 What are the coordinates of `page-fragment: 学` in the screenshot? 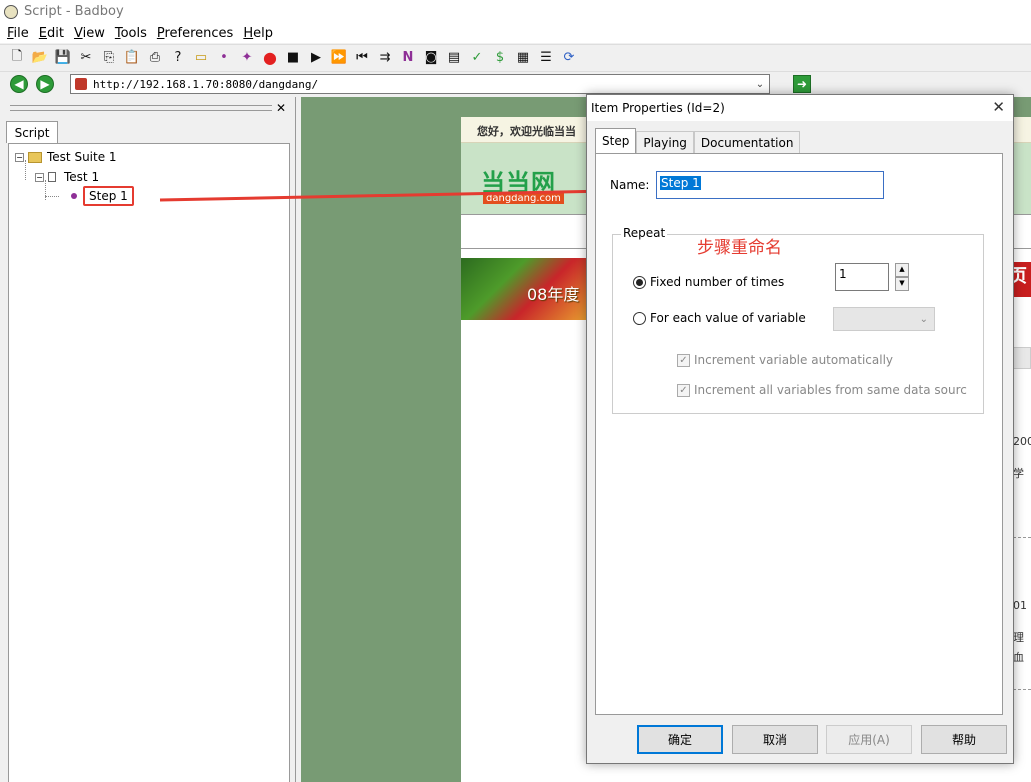 It's located at (1018, 473).